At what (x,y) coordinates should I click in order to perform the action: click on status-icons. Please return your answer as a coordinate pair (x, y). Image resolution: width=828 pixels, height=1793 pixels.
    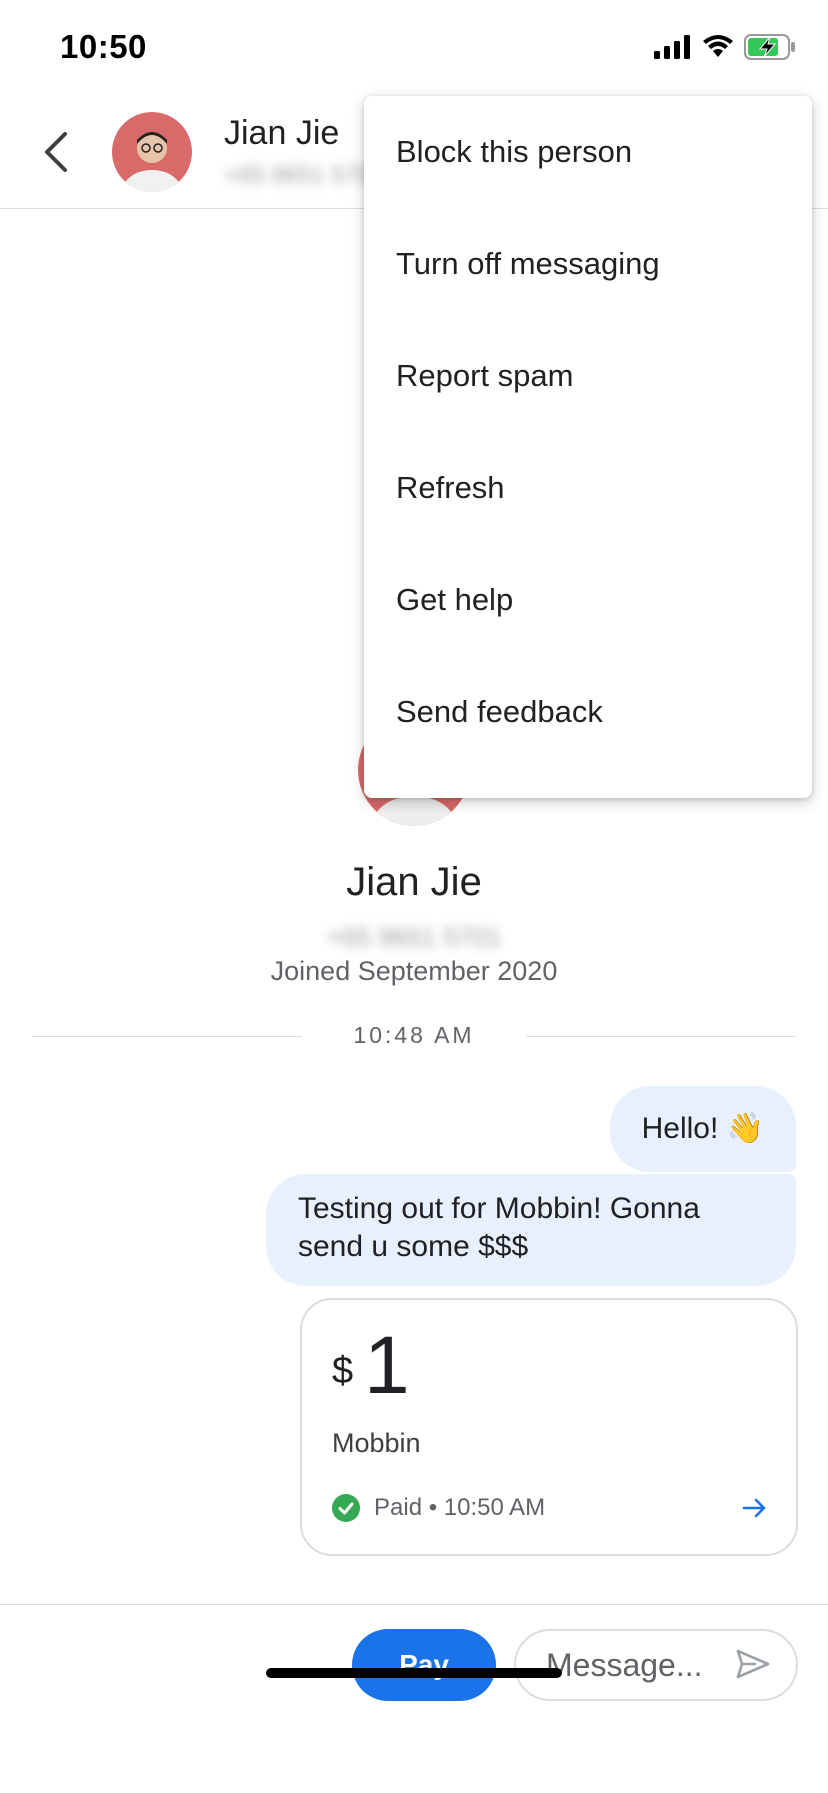
    Looking at the image, I should click on (725, 47).